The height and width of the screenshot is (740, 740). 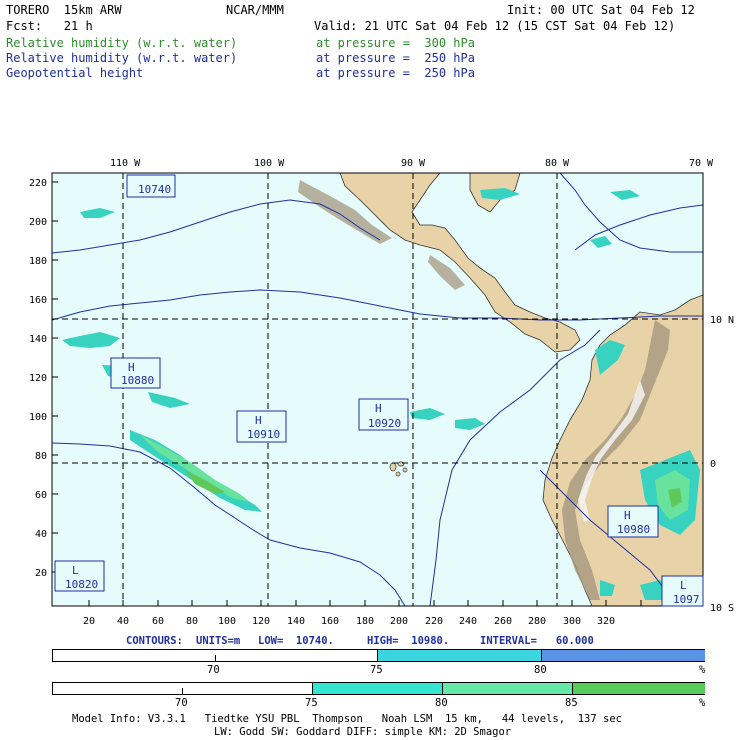 I want to click on bottom-axis-label: 180, so click(x=365, y=621).